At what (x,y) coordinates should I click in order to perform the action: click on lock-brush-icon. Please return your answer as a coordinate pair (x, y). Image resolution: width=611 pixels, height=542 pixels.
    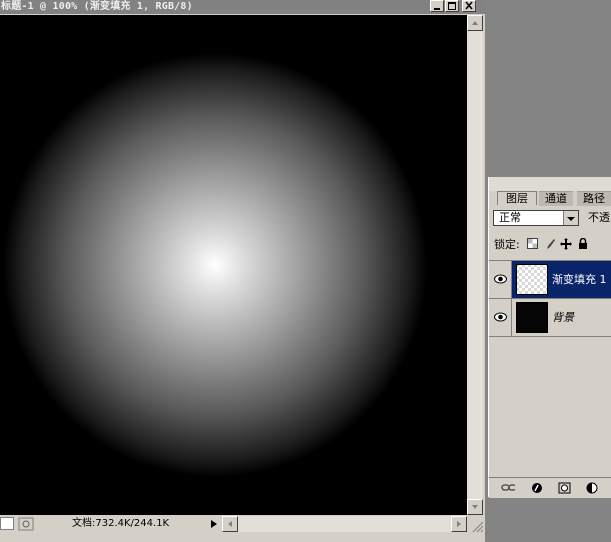
    Looking at the image, I should click on (550, 244).